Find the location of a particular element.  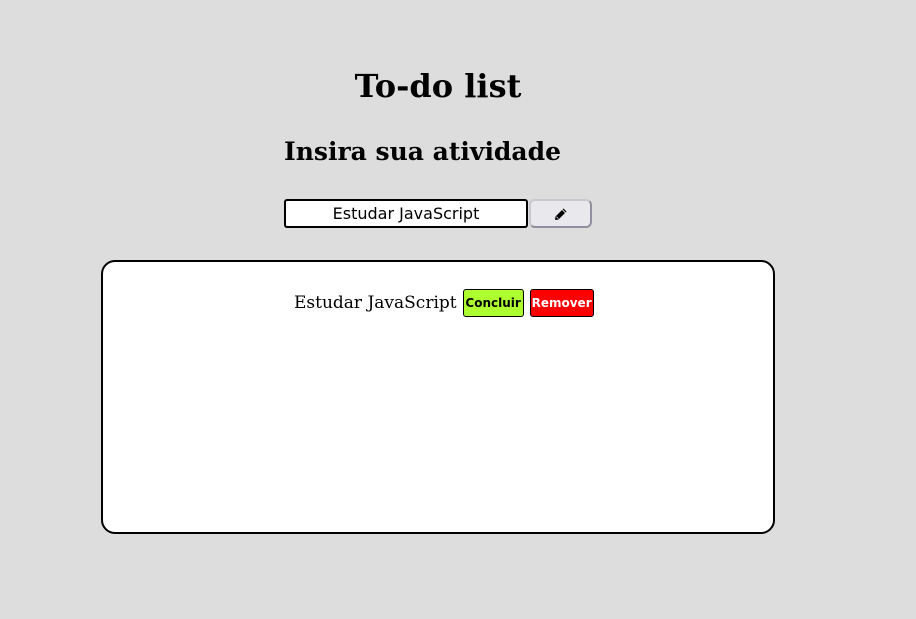

pencil-icon is located at coordinates (561, 214).